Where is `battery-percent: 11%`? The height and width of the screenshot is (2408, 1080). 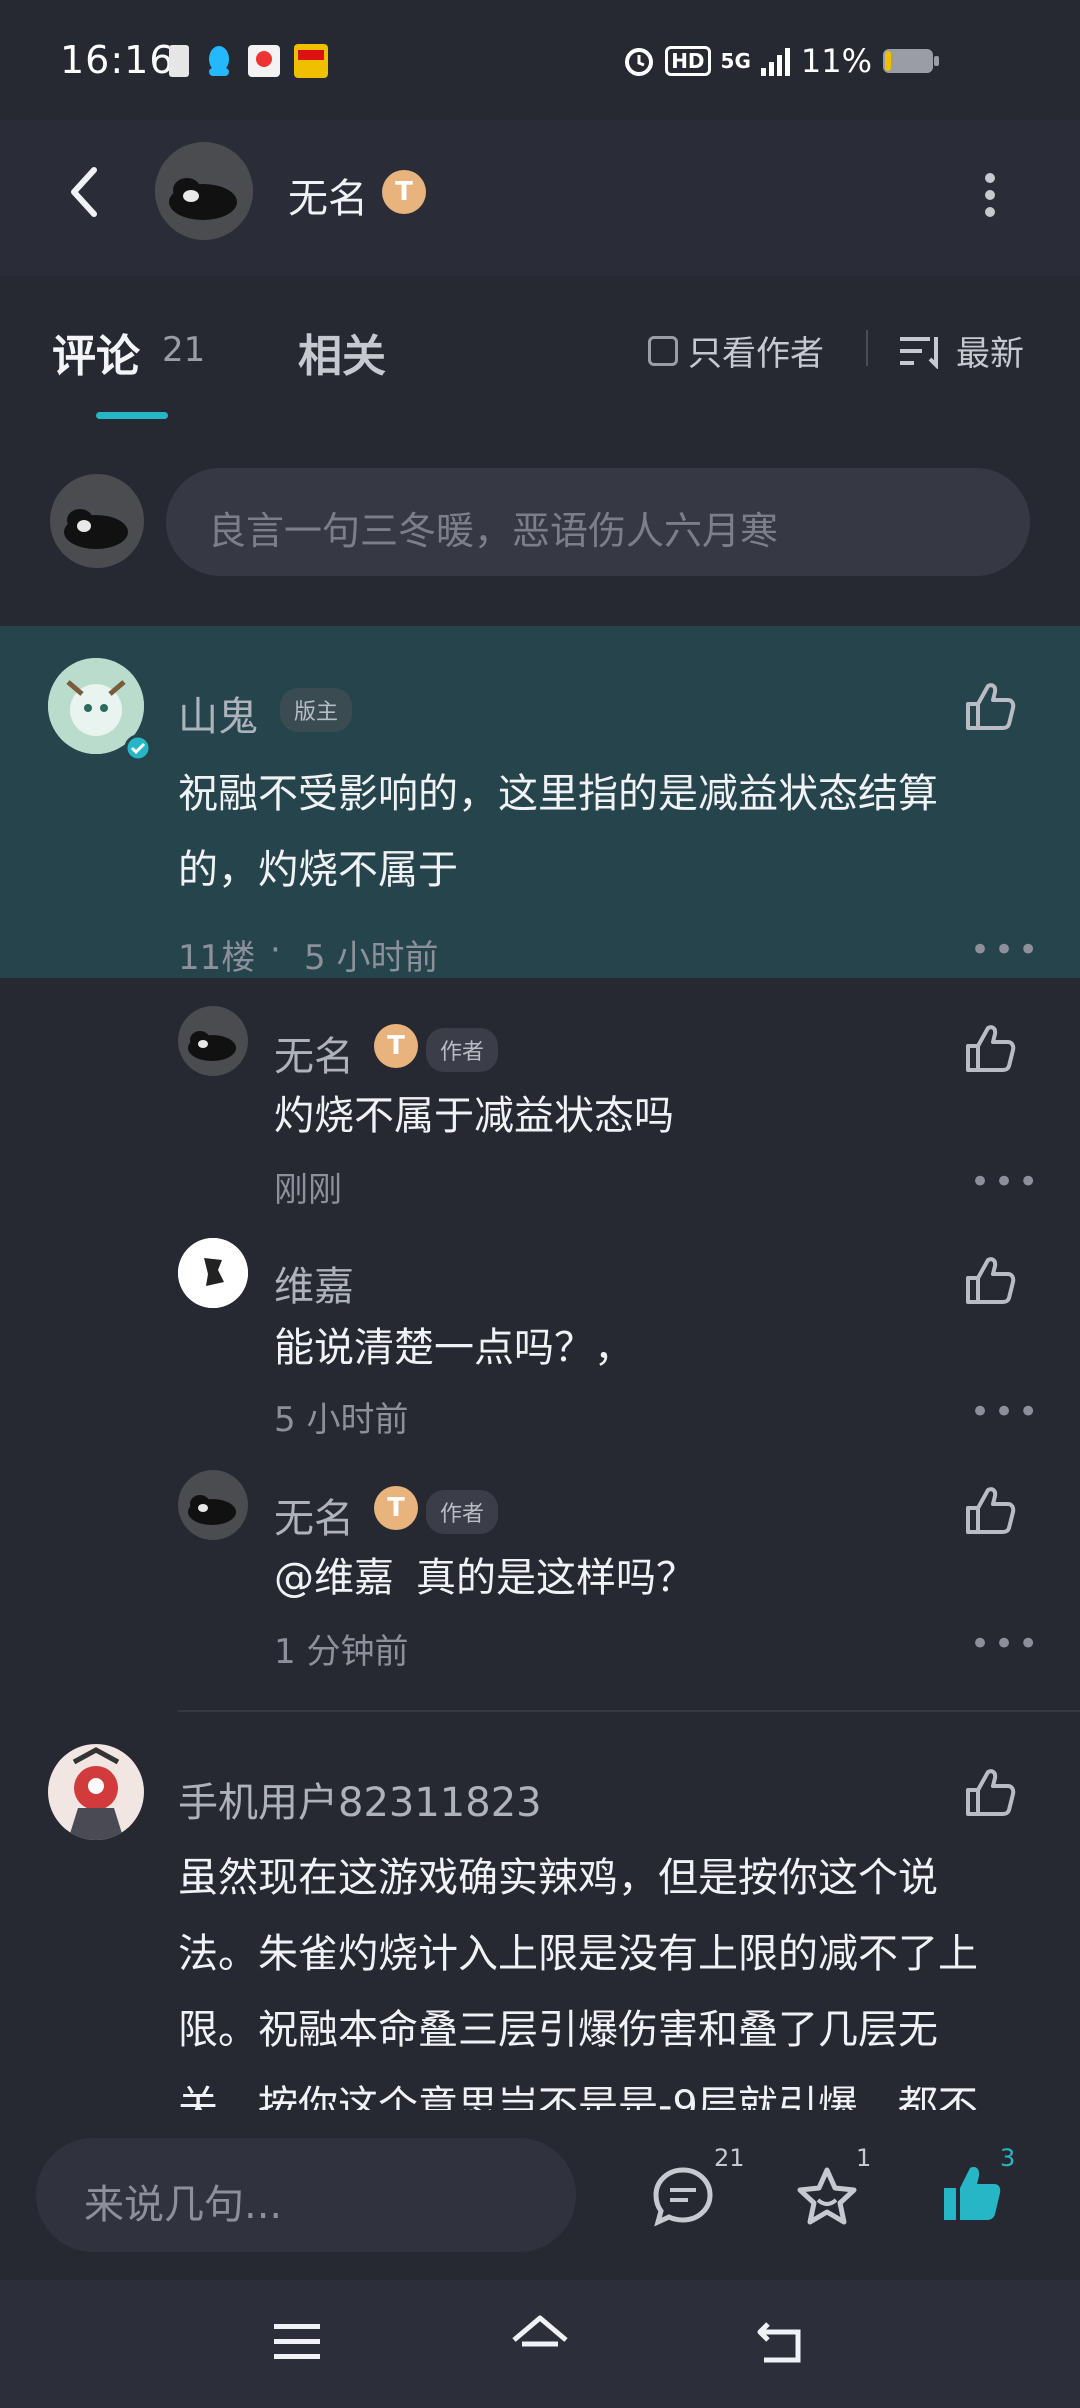 battery-percent: 11% is located at coordinates (836, 61).